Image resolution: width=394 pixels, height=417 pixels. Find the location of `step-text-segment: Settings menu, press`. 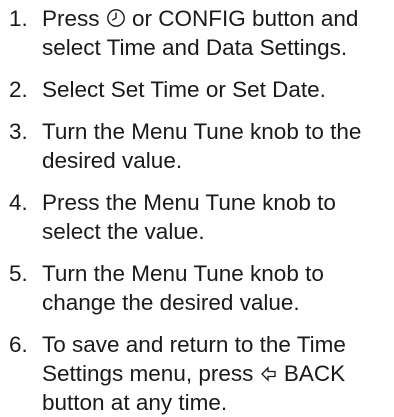

step-text-segment: Settings menu, press is located at coordinates (151, 373).